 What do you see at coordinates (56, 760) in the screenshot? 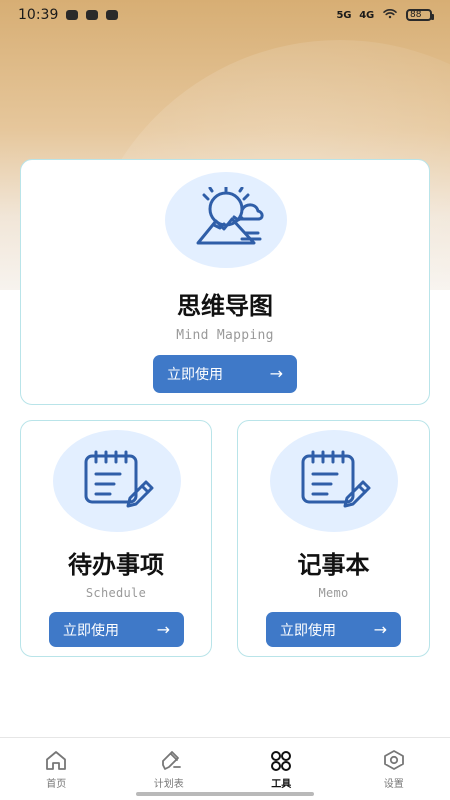
I see `home-icon` at bounding box center [56, 760].